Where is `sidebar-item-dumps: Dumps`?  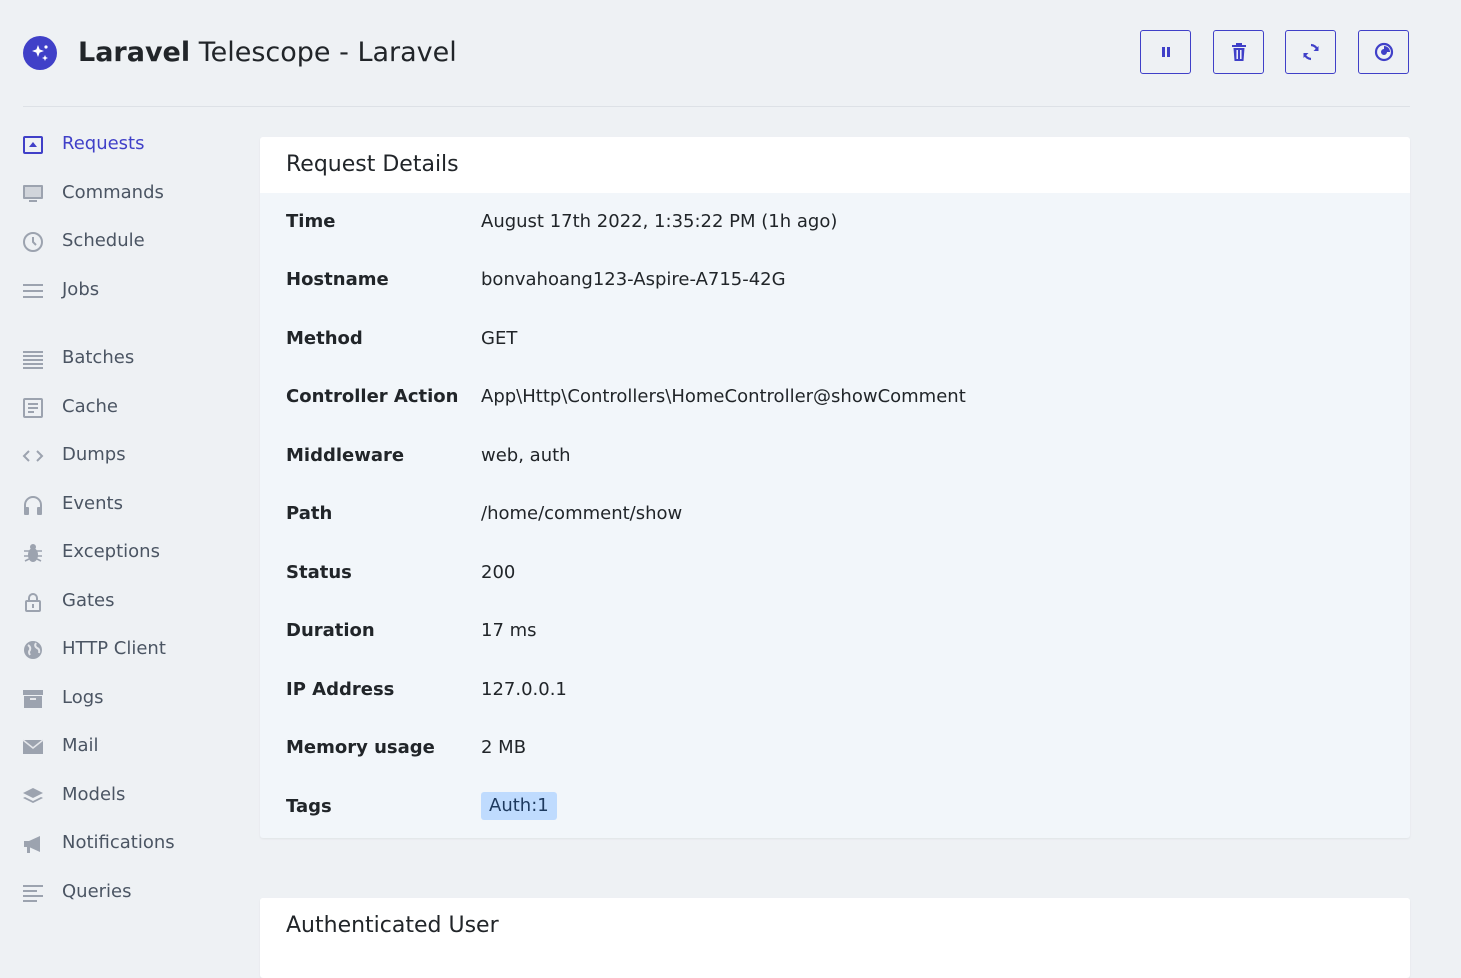 sidebar-item-dumps: Dumps is located at coordinates (132, 455).